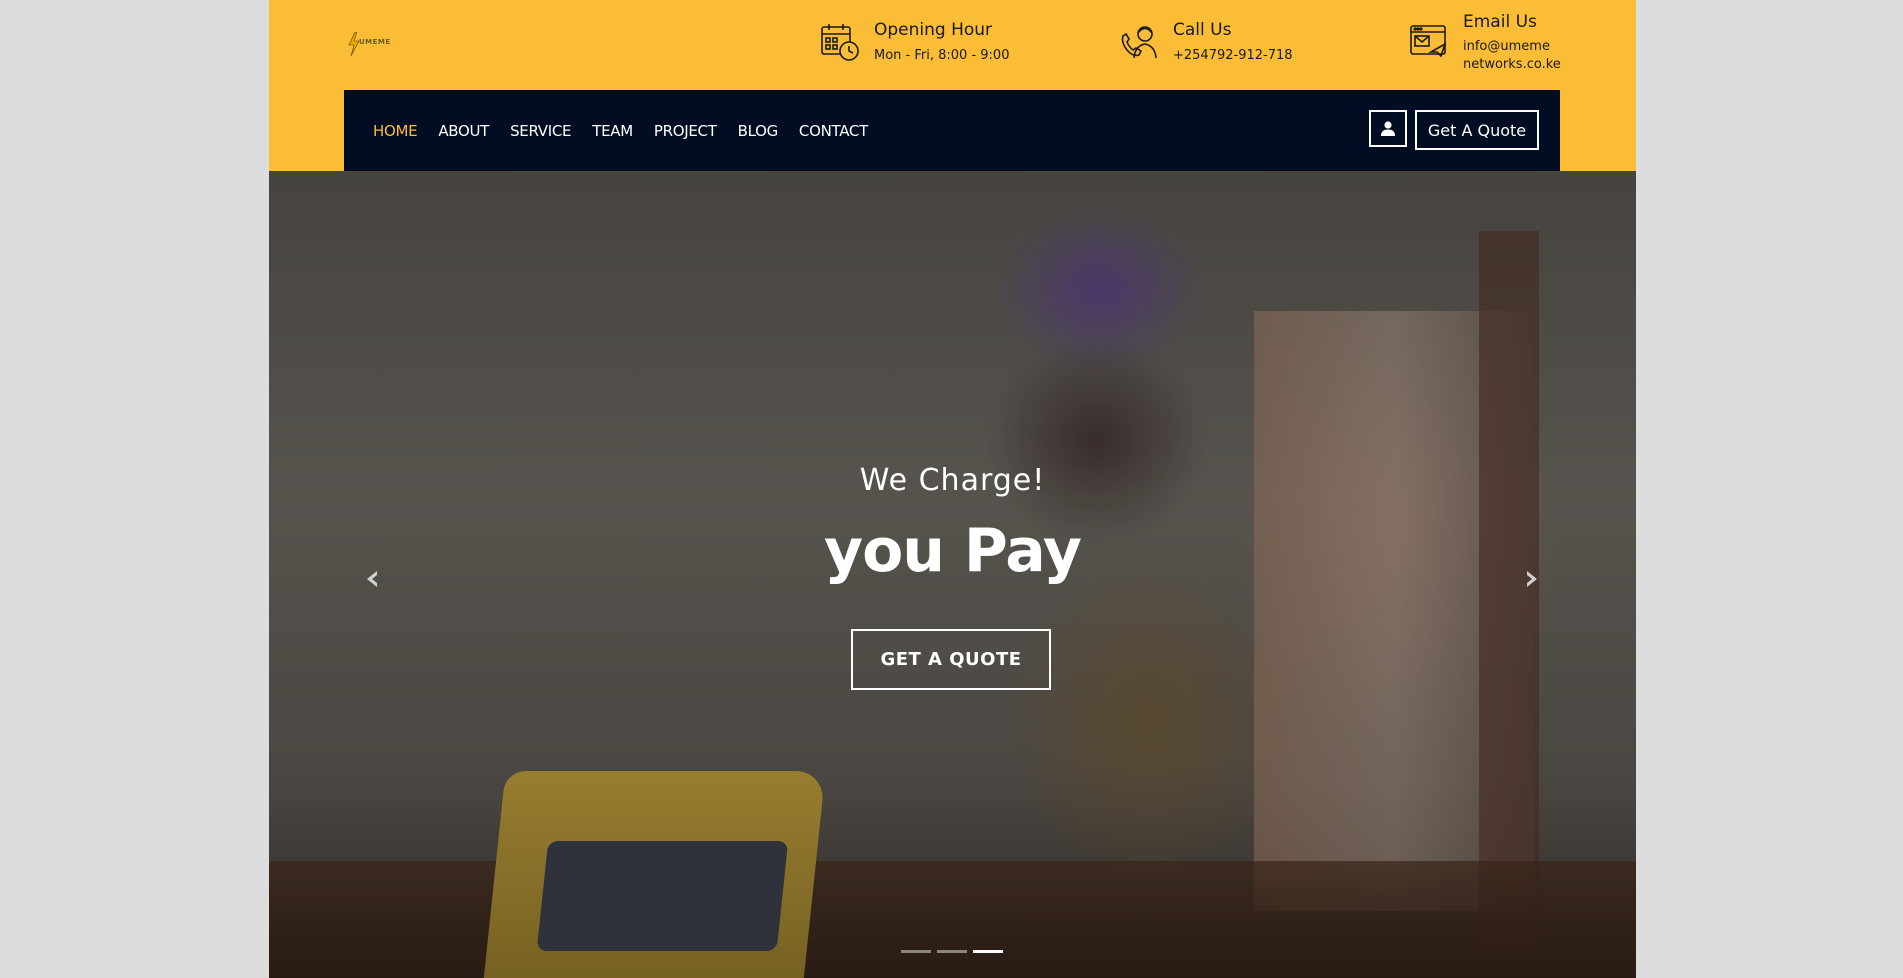 The height and width of the screenshot is (978, 1903). Describe the element at coordinates (540, 131) in the screenshot. I see `nav-item-service: SERVICE` at that location.